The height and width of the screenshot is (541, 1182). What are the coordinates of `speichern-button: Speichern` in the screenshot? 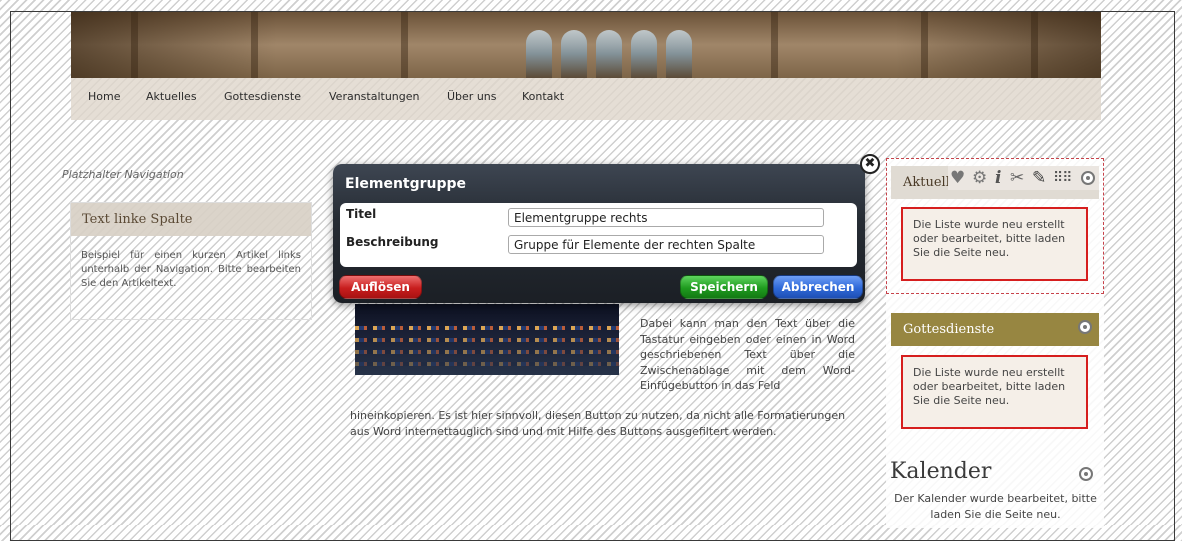 It's located at (724, 287).